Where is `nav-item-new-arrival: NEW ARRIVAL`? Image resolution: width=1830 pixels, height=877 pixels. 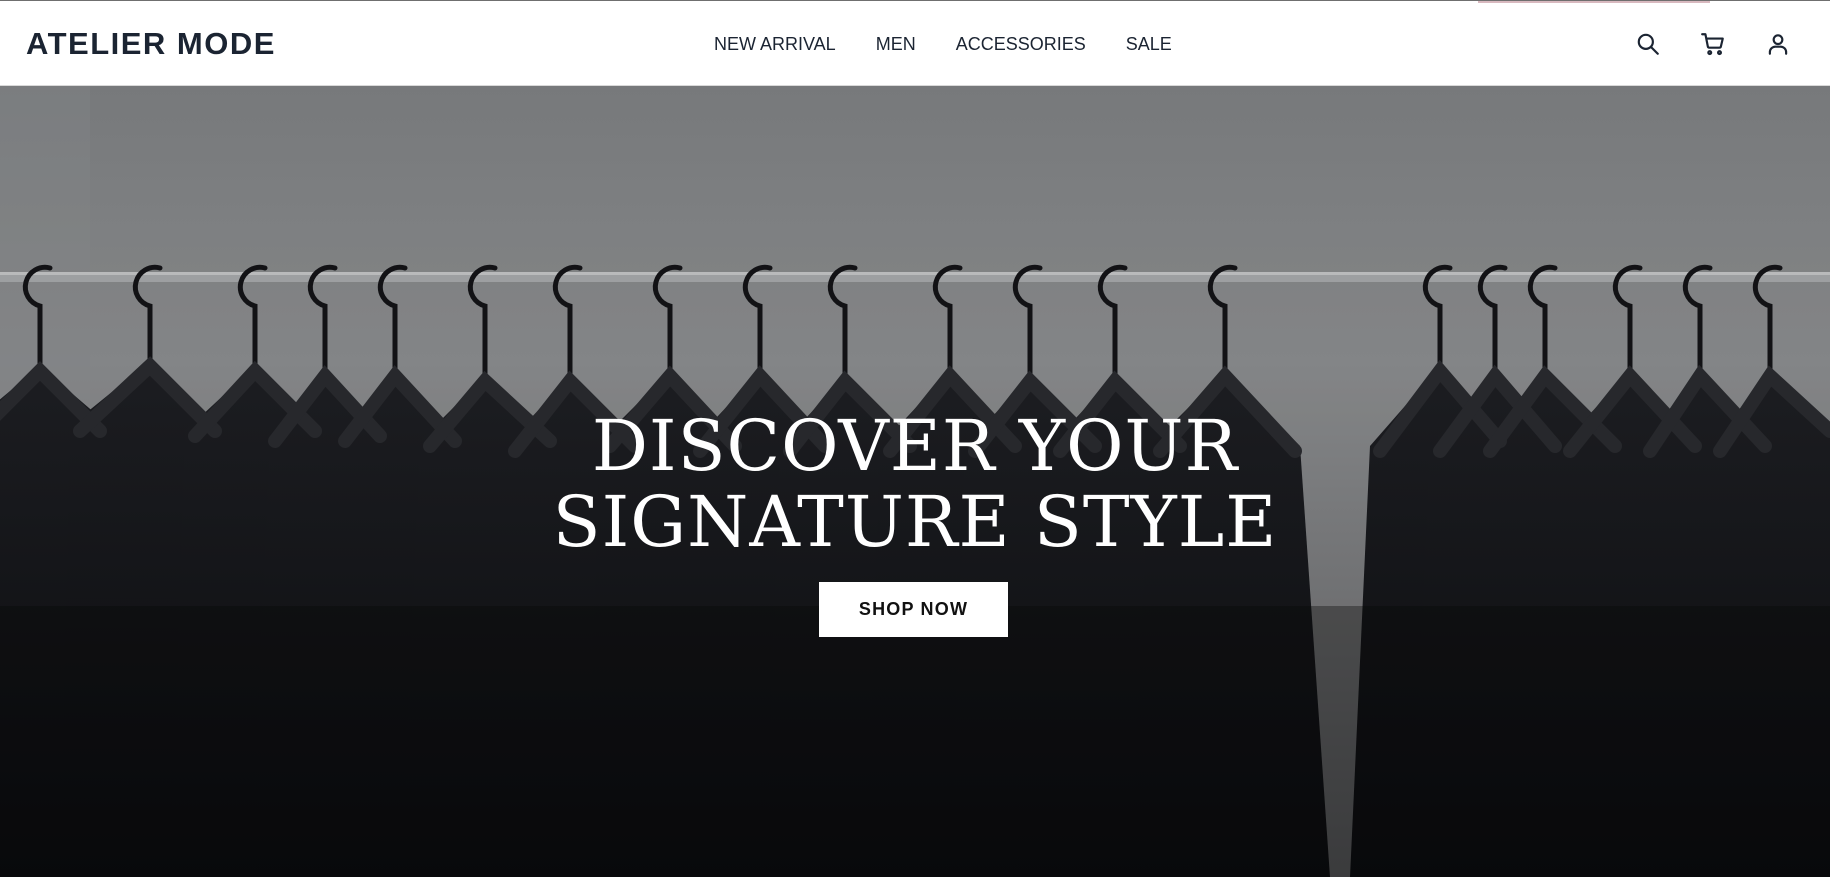
nav-item-new-arrival: NEW ARRIVAL is located at coordinates (775, 44).